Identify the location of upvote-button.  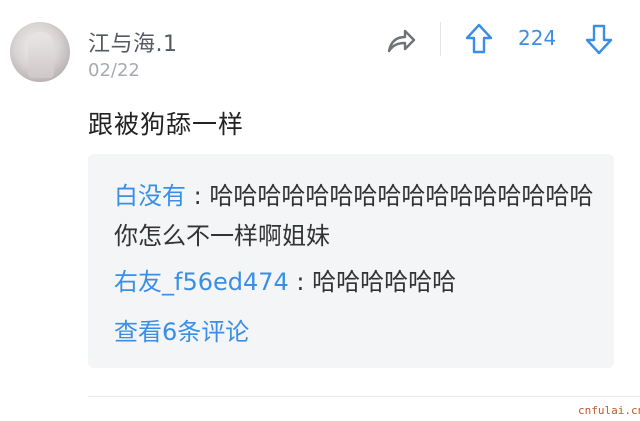
(479, 39).